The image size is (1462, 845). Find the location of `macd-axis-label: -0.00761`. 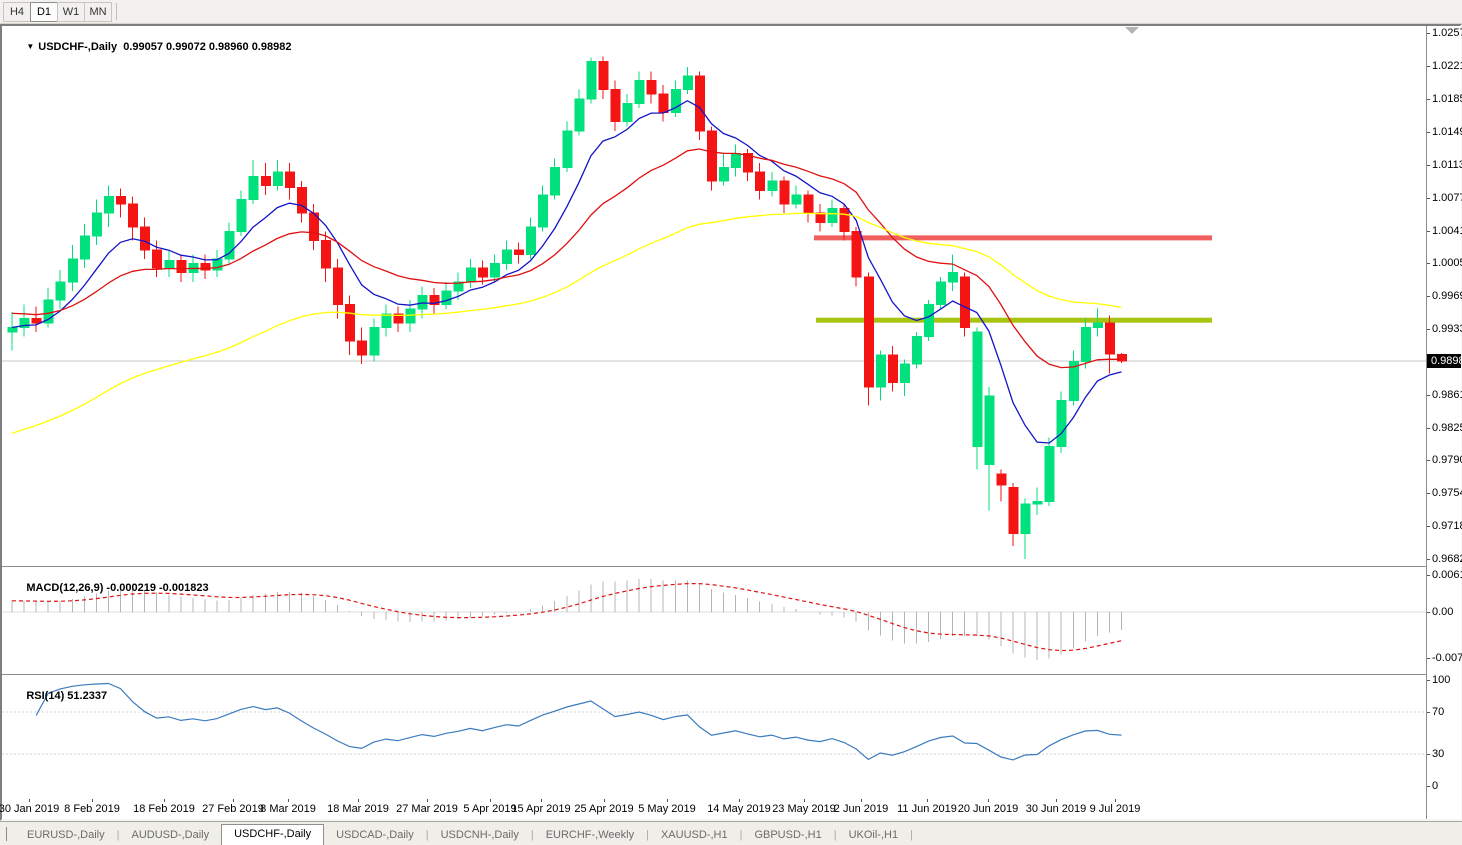

macd-axis-label: -0.00761 is located at coordinates (1444, 658).